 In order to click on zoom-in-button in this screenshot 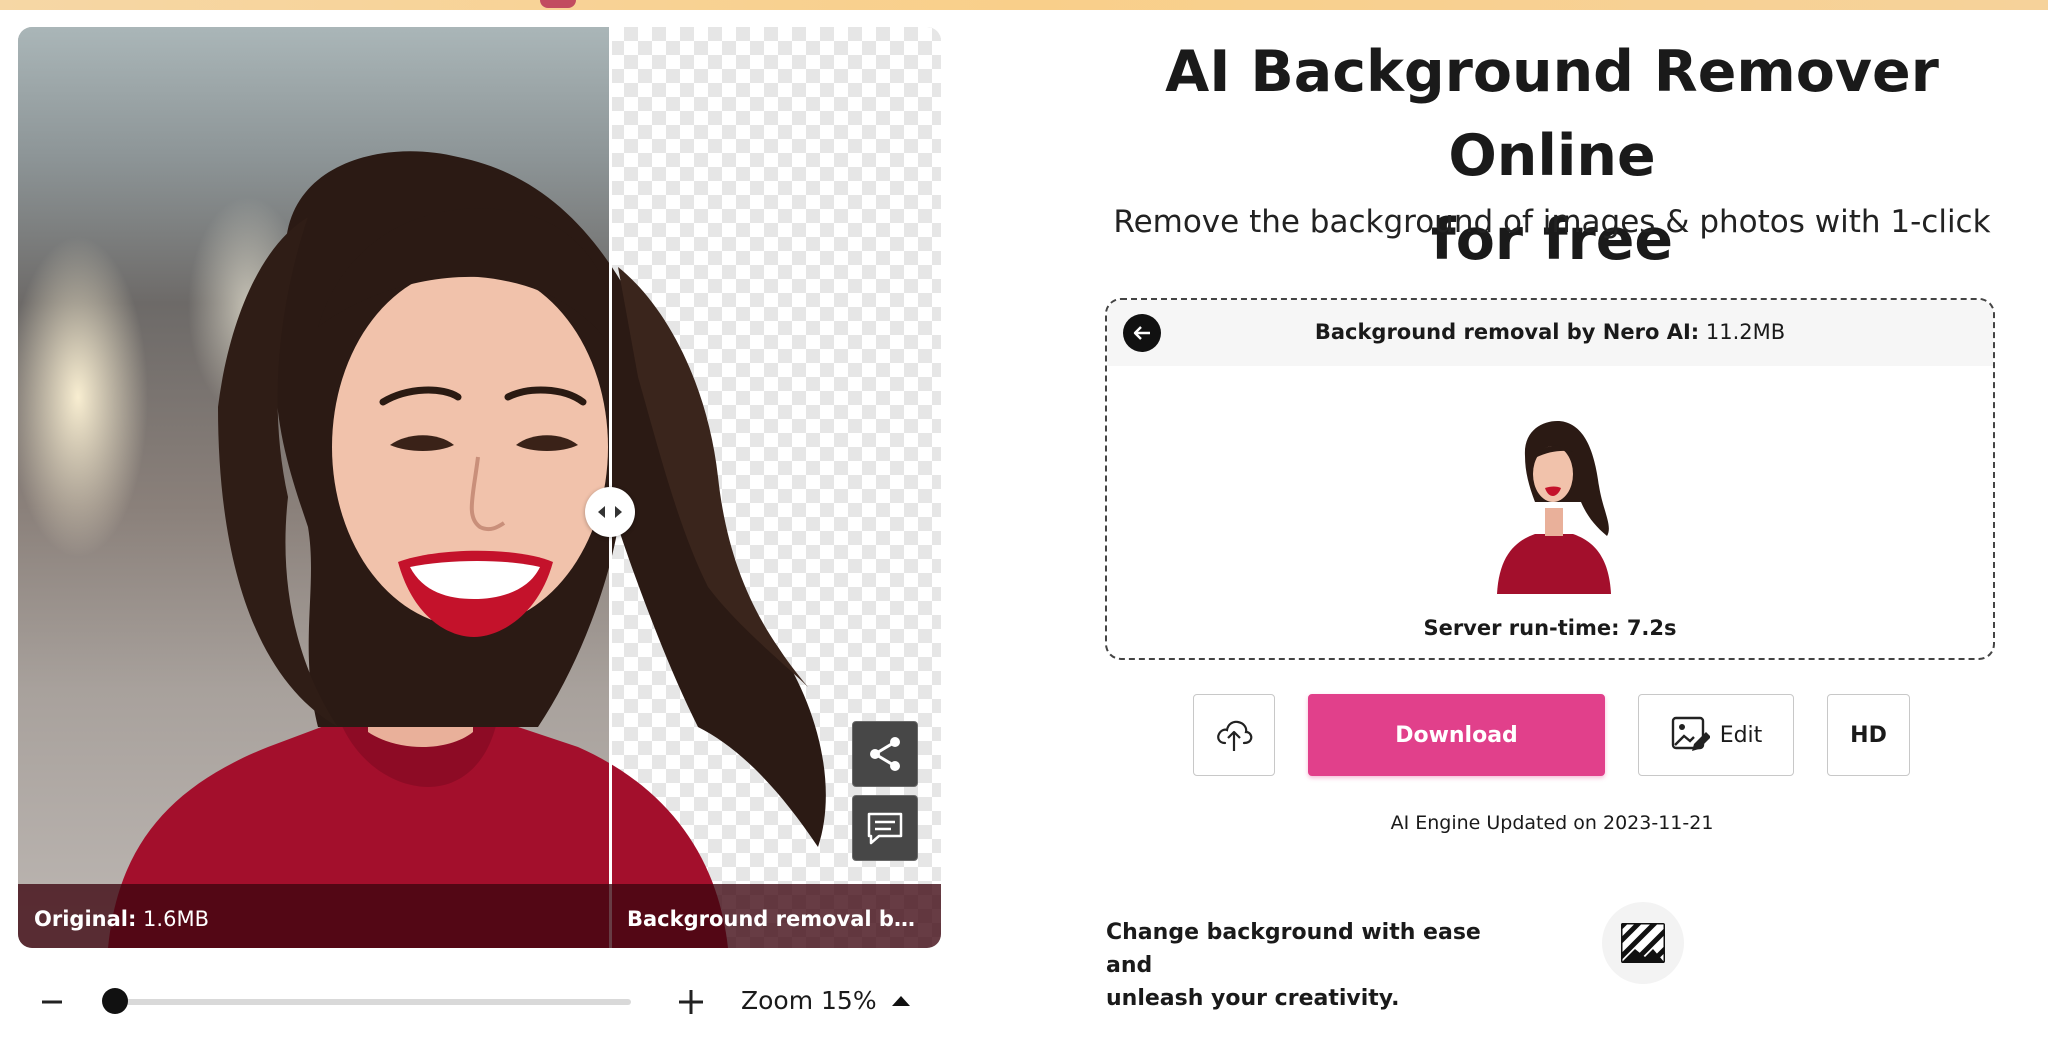, I will do `click(691, 1002)`.